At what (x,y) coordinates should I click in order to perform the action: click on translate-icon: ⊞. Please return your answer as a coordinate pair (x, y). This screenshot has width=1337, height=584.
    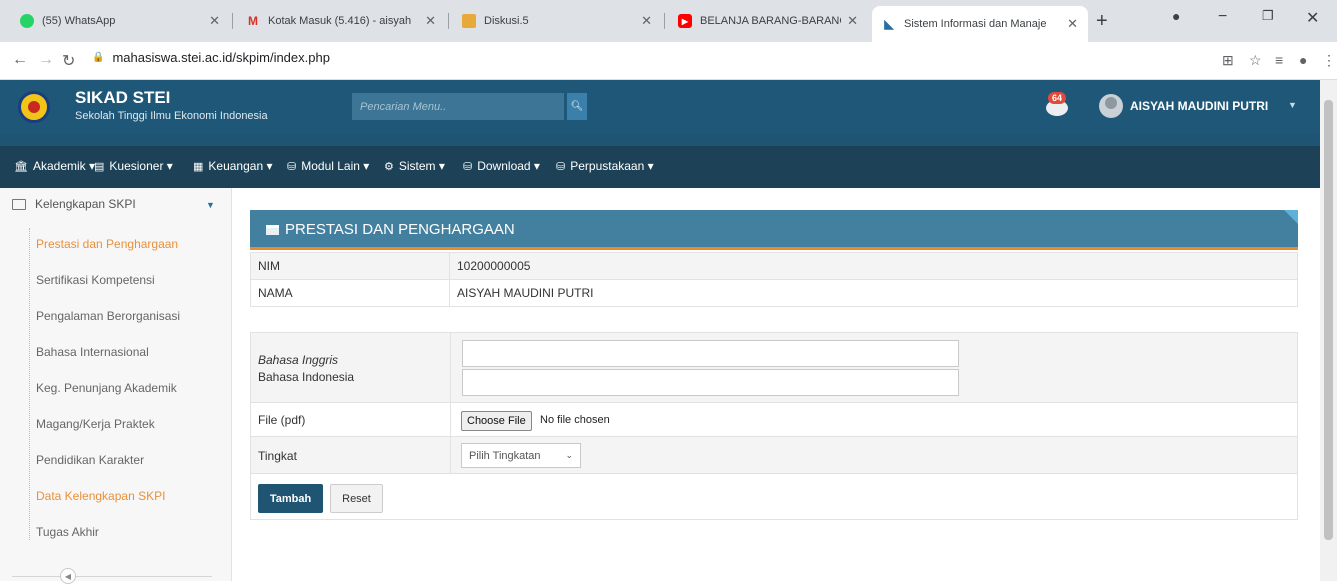
    Looking at the image, I should click on (1228, 60).